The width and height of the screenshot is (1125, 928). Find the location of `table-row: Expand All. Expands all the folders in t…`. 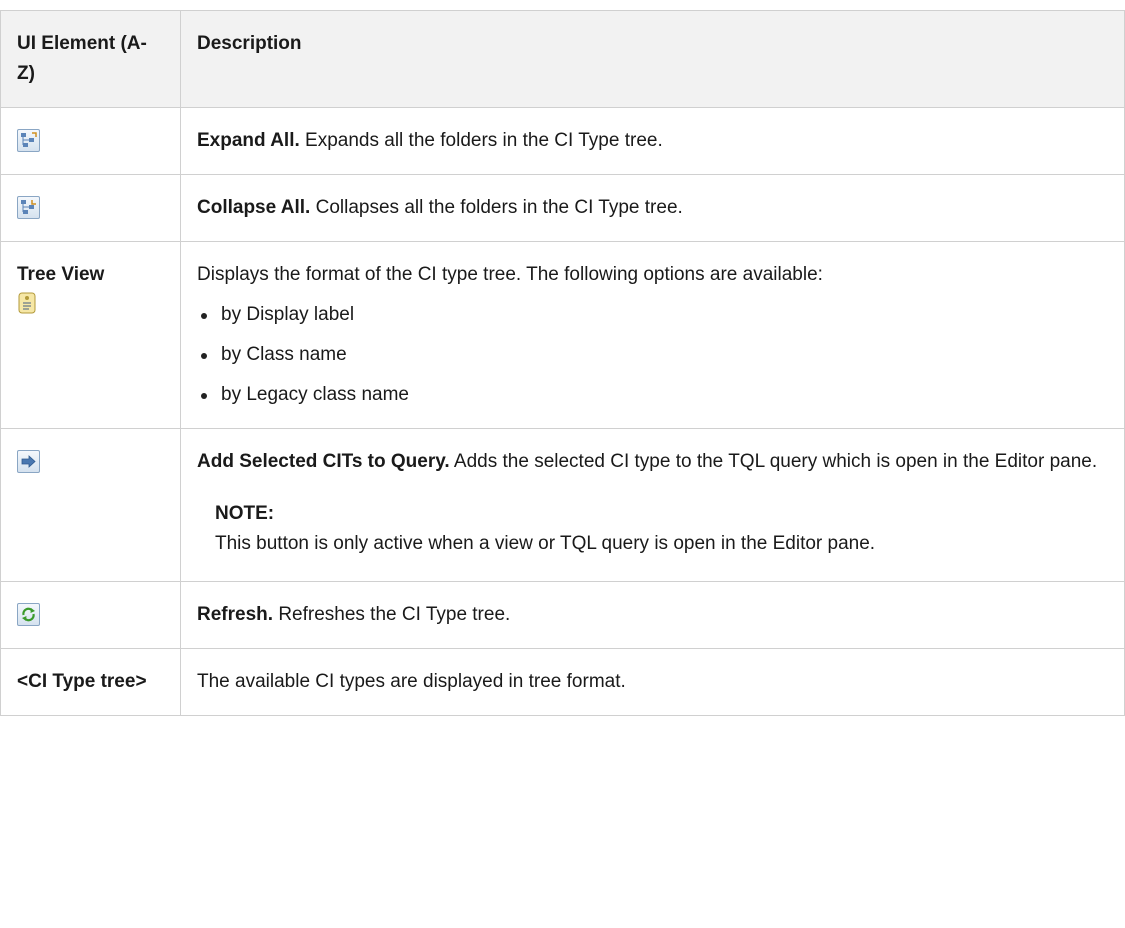

table-row: Expand All. Expands all the folders in t… is located at coordinates (562, 141).